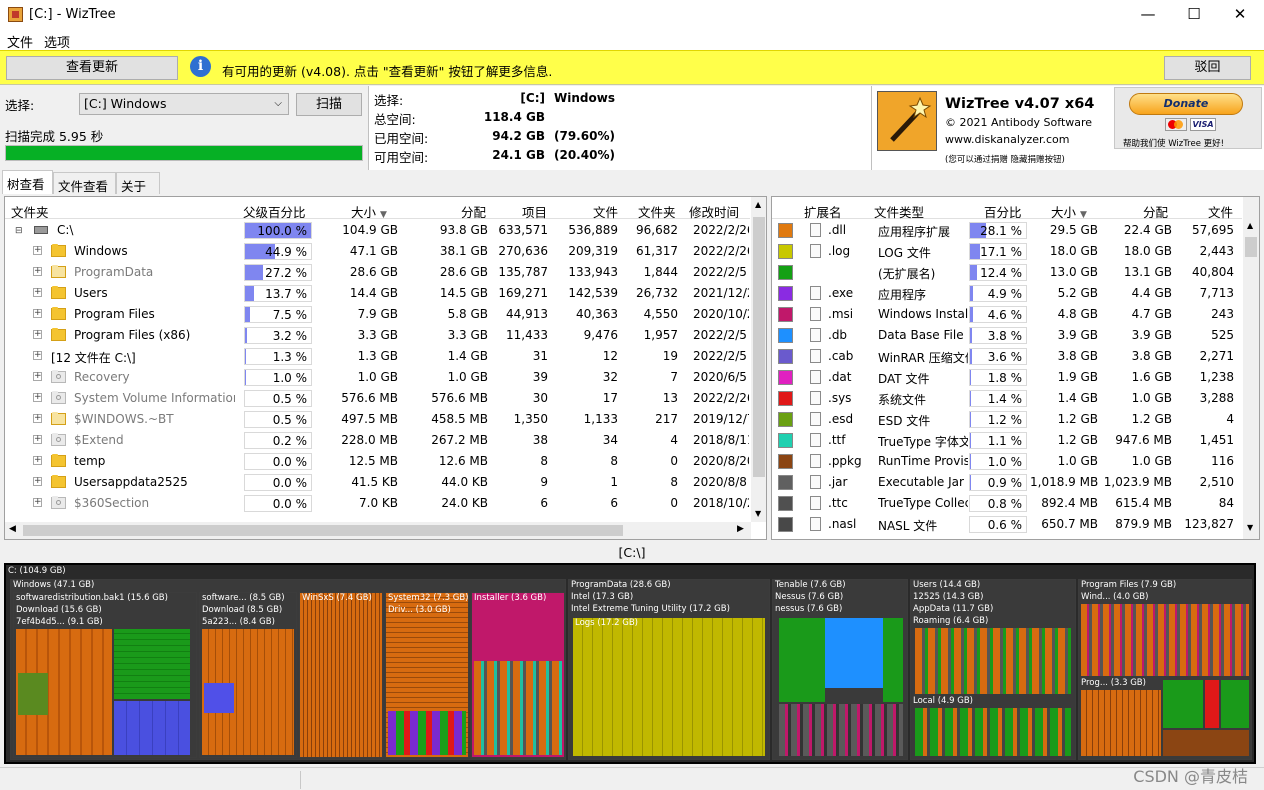 This screenshot has height=790, width=1264. I want to click on col-allocated: 分配, so click(473, 211).